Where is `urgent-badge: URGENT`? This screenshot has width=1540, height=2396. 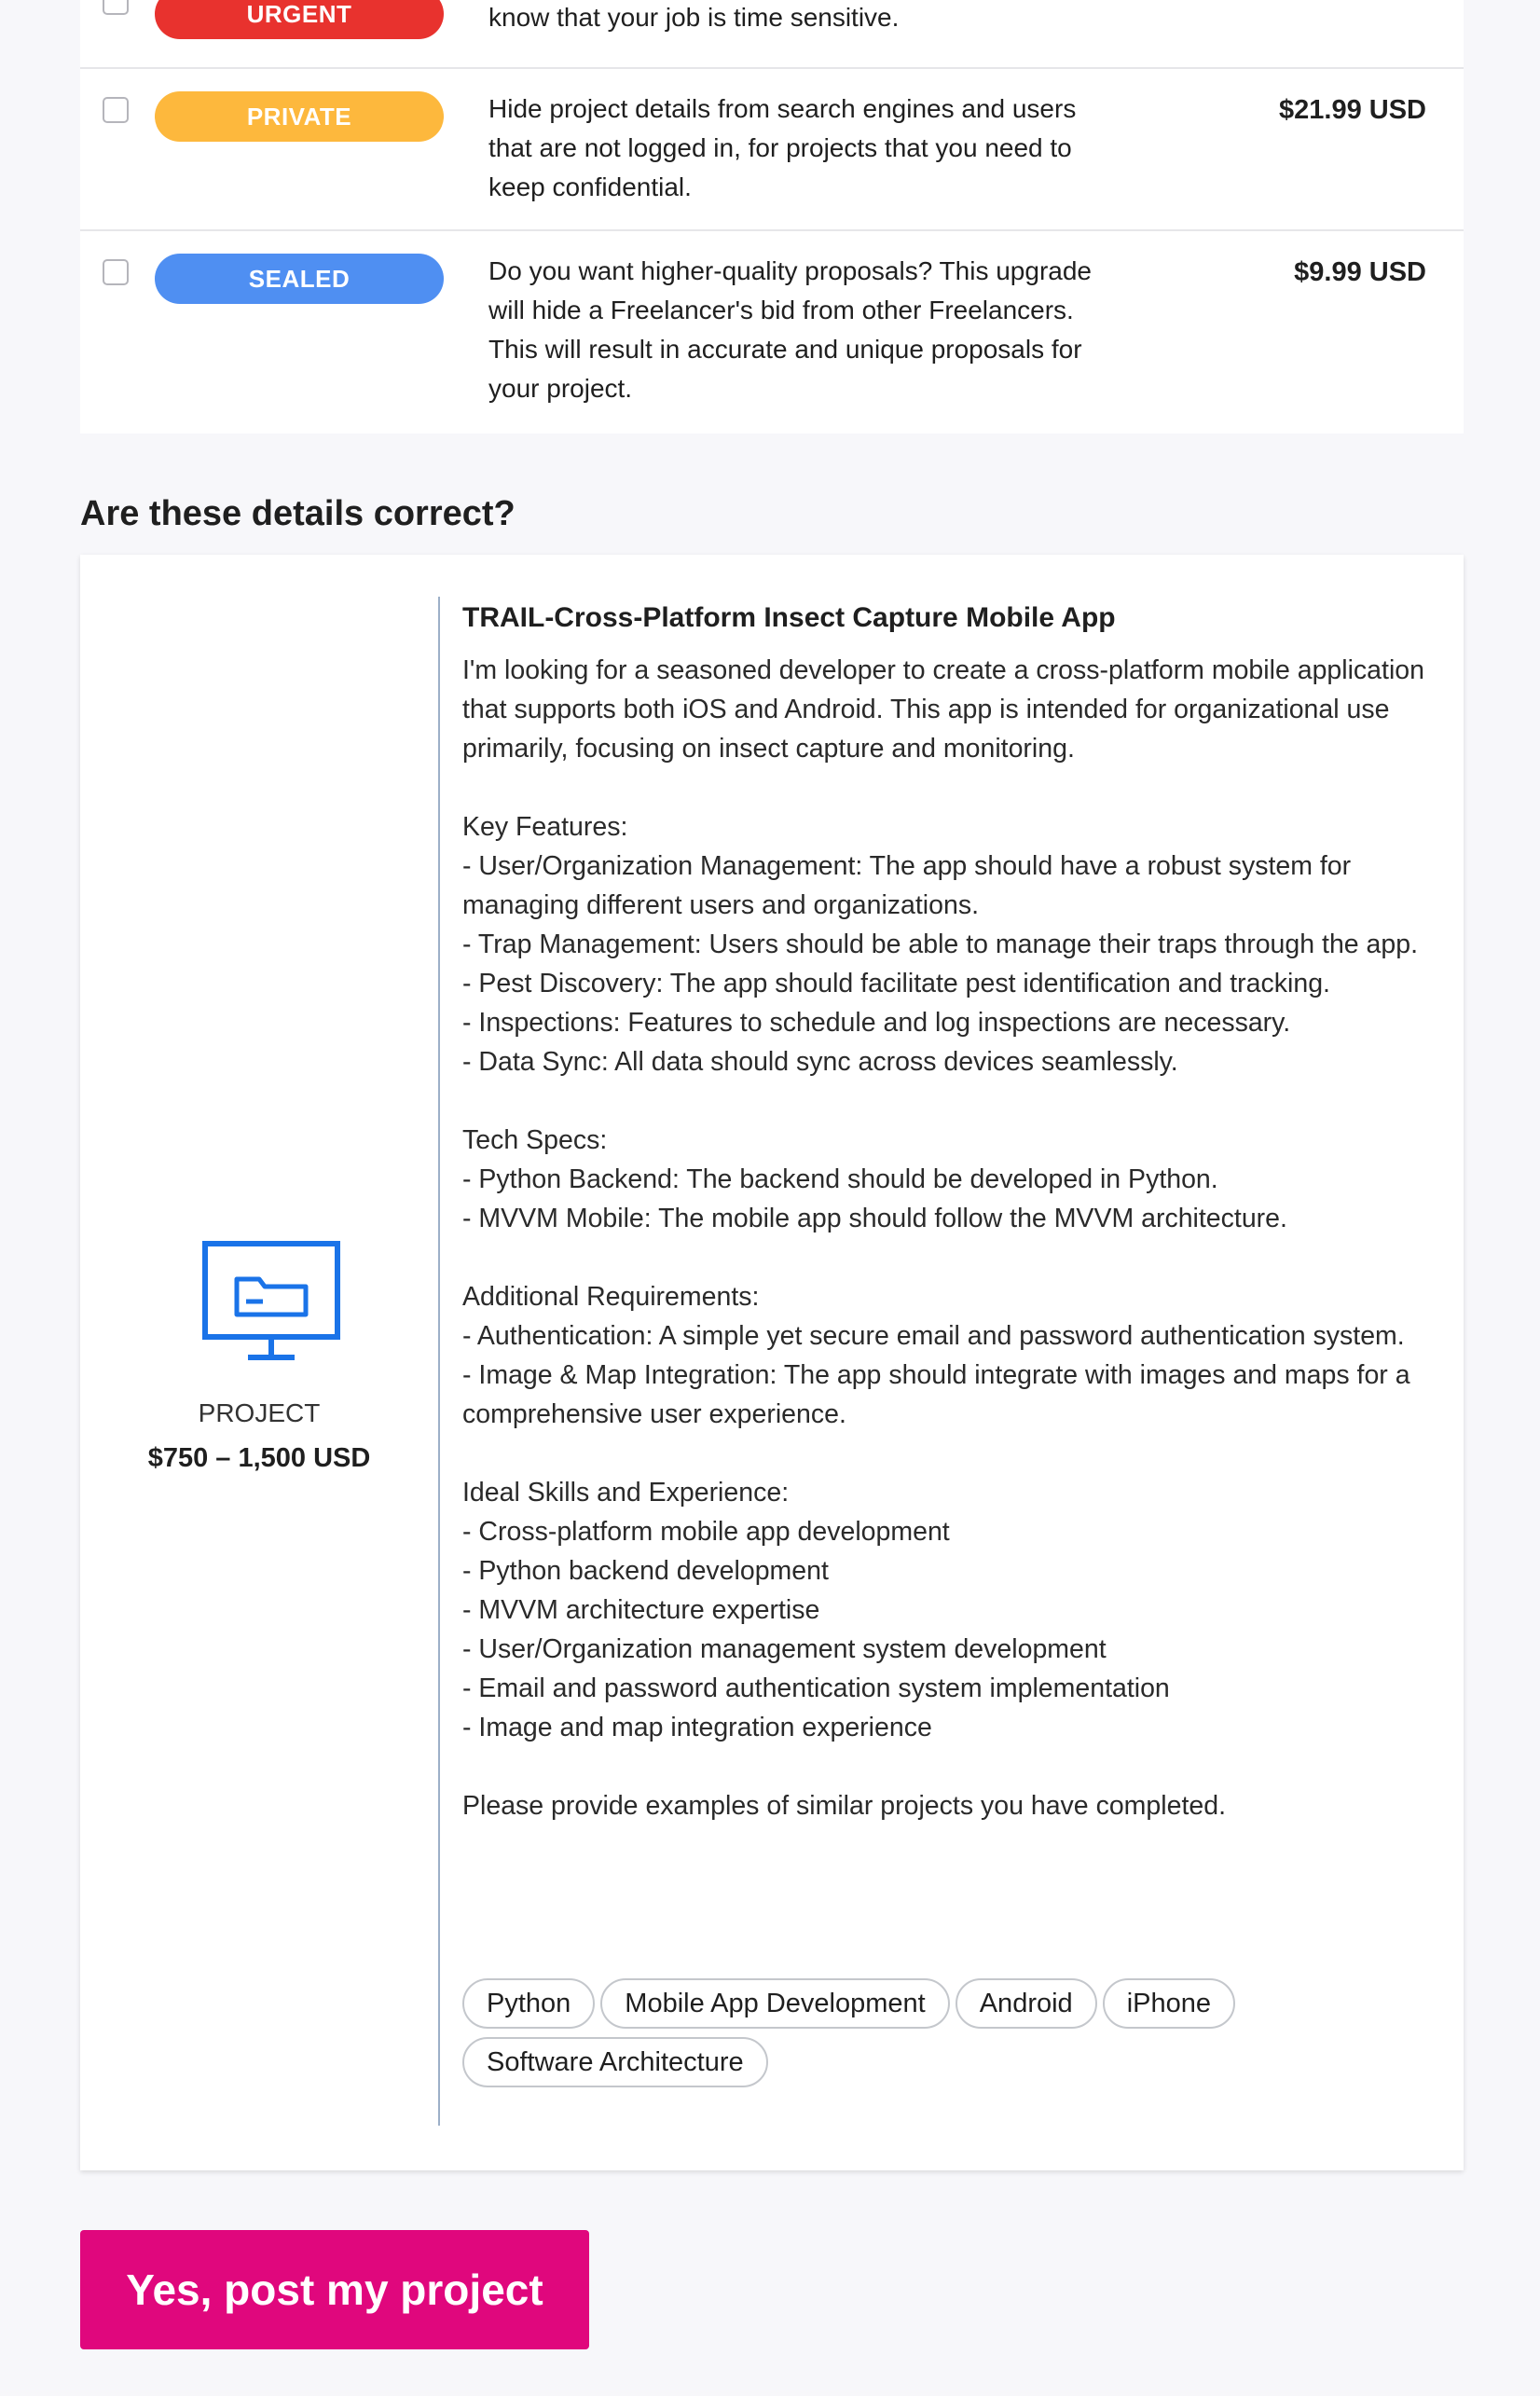
urgent-badge: URGENT is located at coordinates (299, 19).